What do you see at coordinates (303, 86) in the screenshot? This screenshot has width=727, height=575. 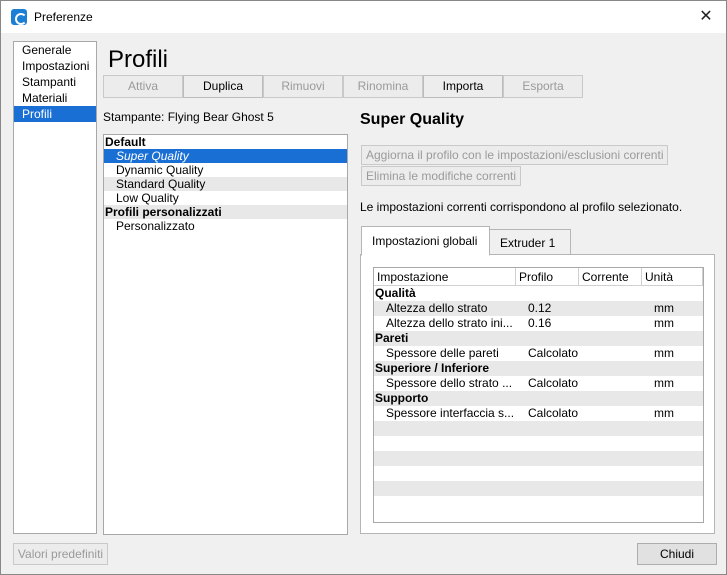 I see `rimuovi-button: Rimuovi` at bounding box center [303, 86].